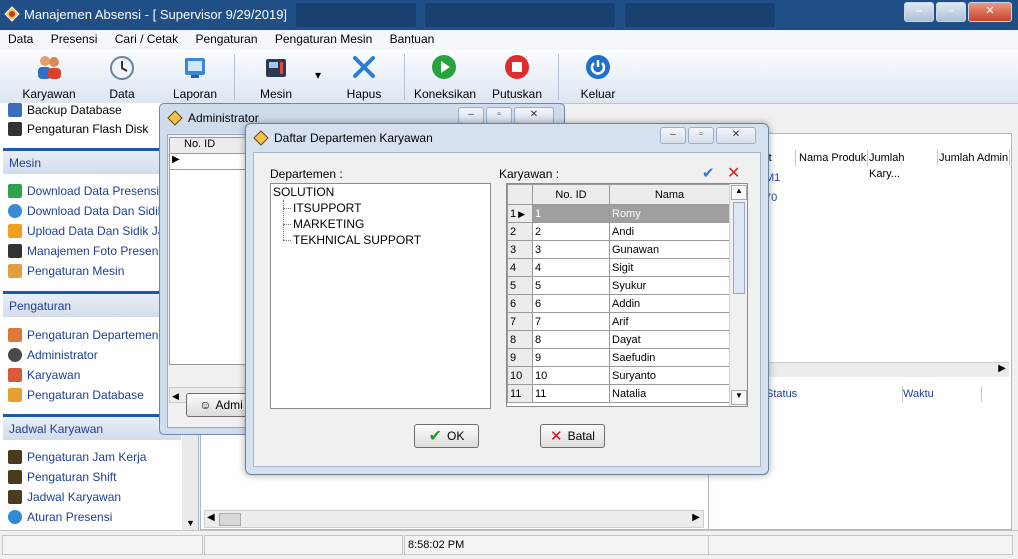 This screenshot has height=559, width=1018. I want to click on batal-button: ✕ Batal, so click(572, 436).